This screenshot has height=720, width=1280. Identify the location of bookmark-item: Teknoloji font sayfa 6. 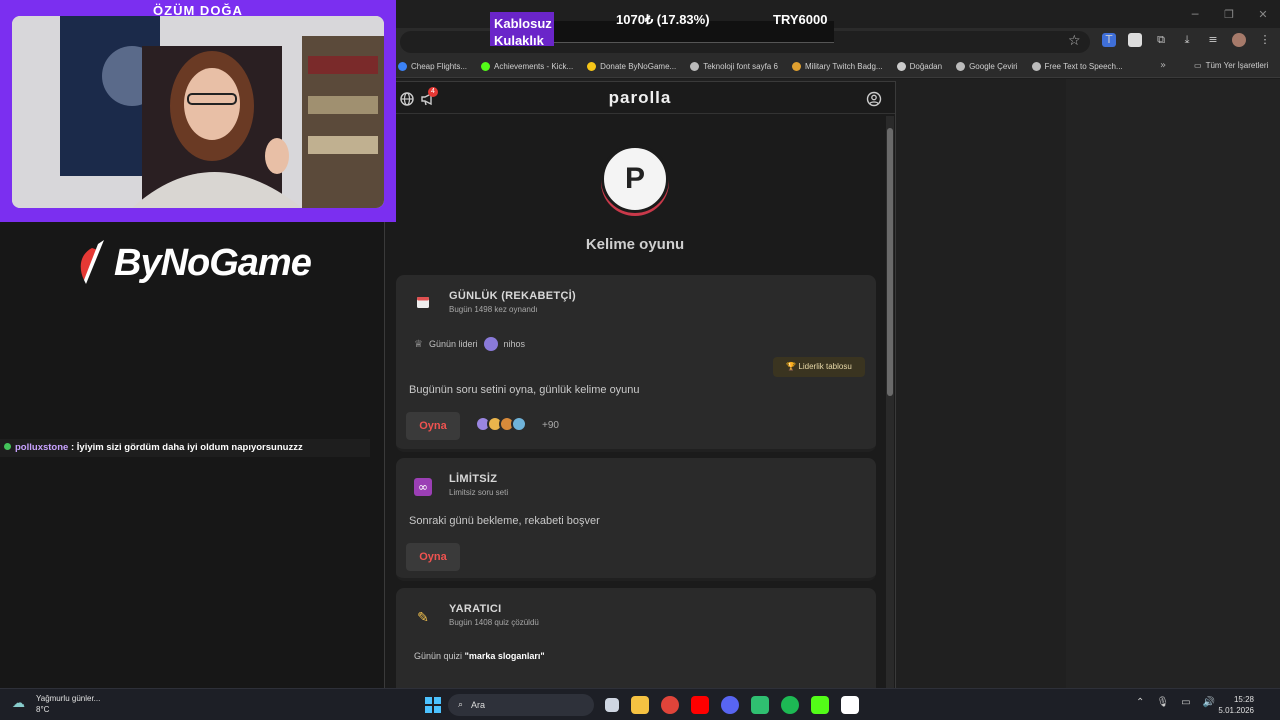
(734, 66).